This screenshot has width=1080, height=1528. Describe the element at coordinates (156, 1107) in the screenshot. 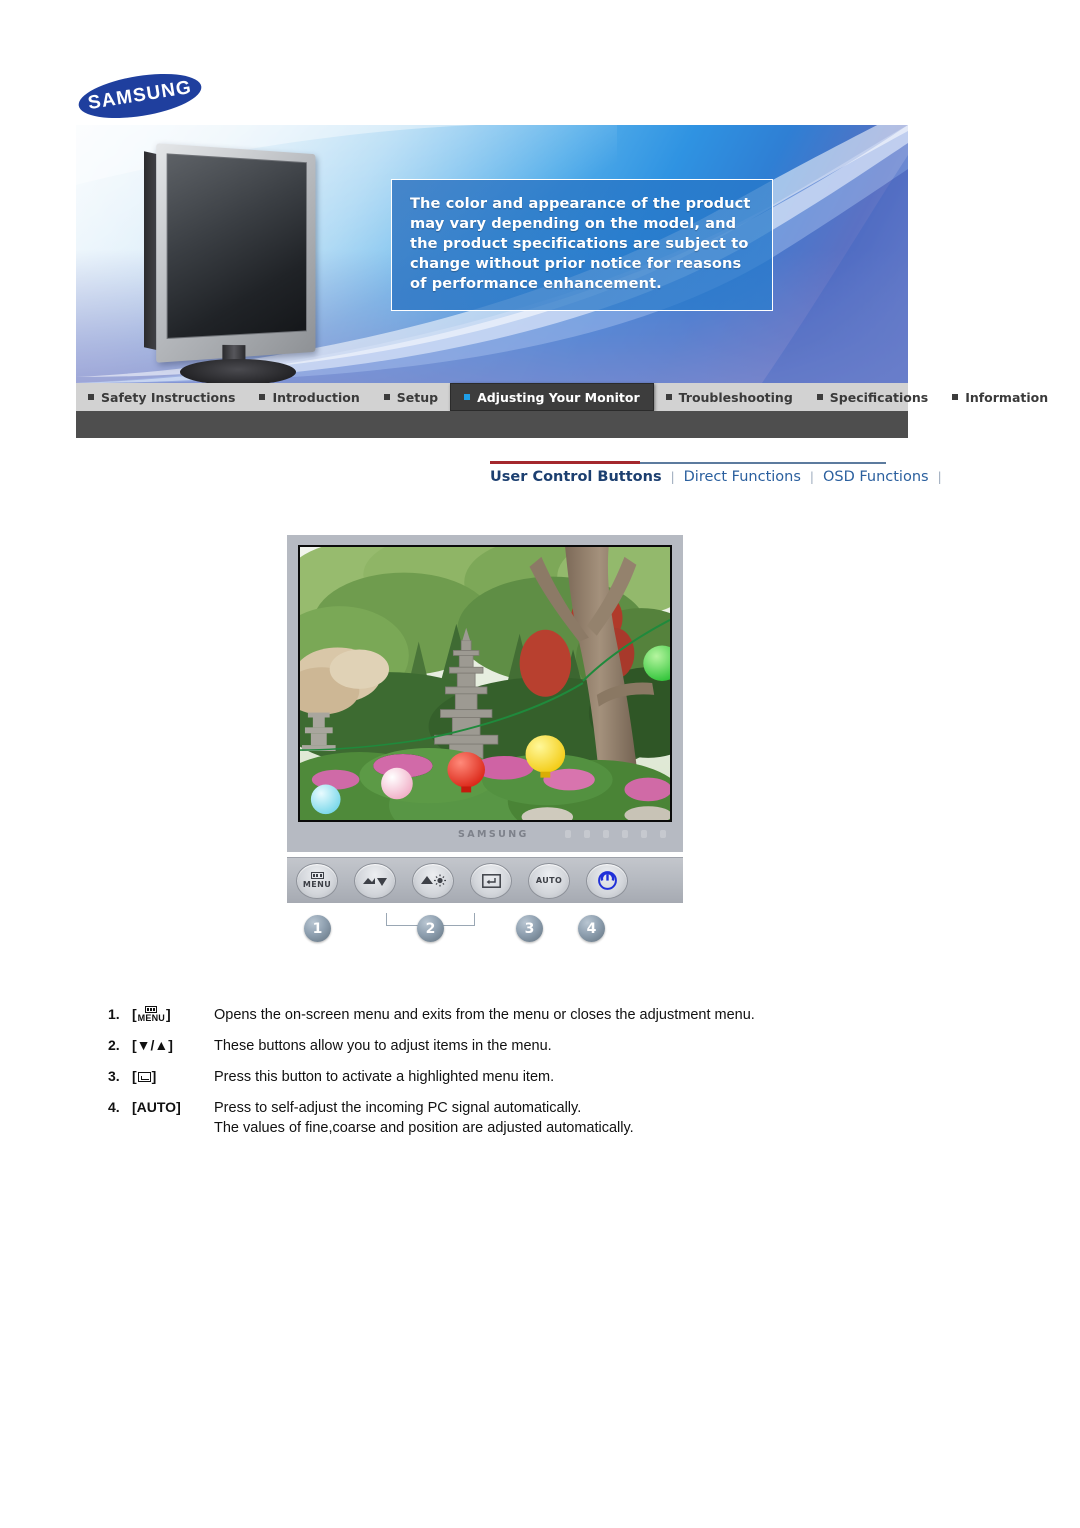

I see `item-key-auto: [AUTO]` at that location.